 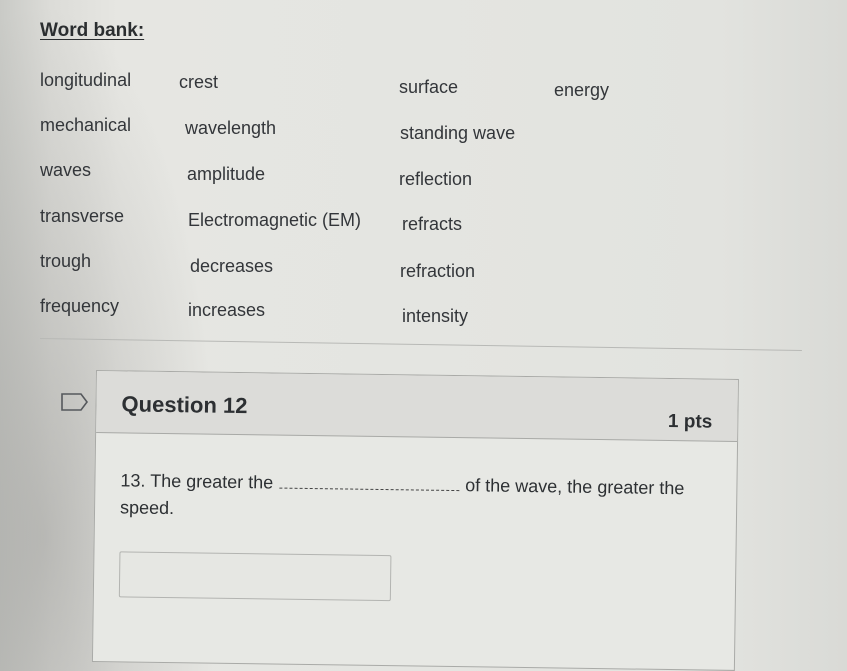 I want to click on word-bank-item: surface, so click(x=429, y=87).